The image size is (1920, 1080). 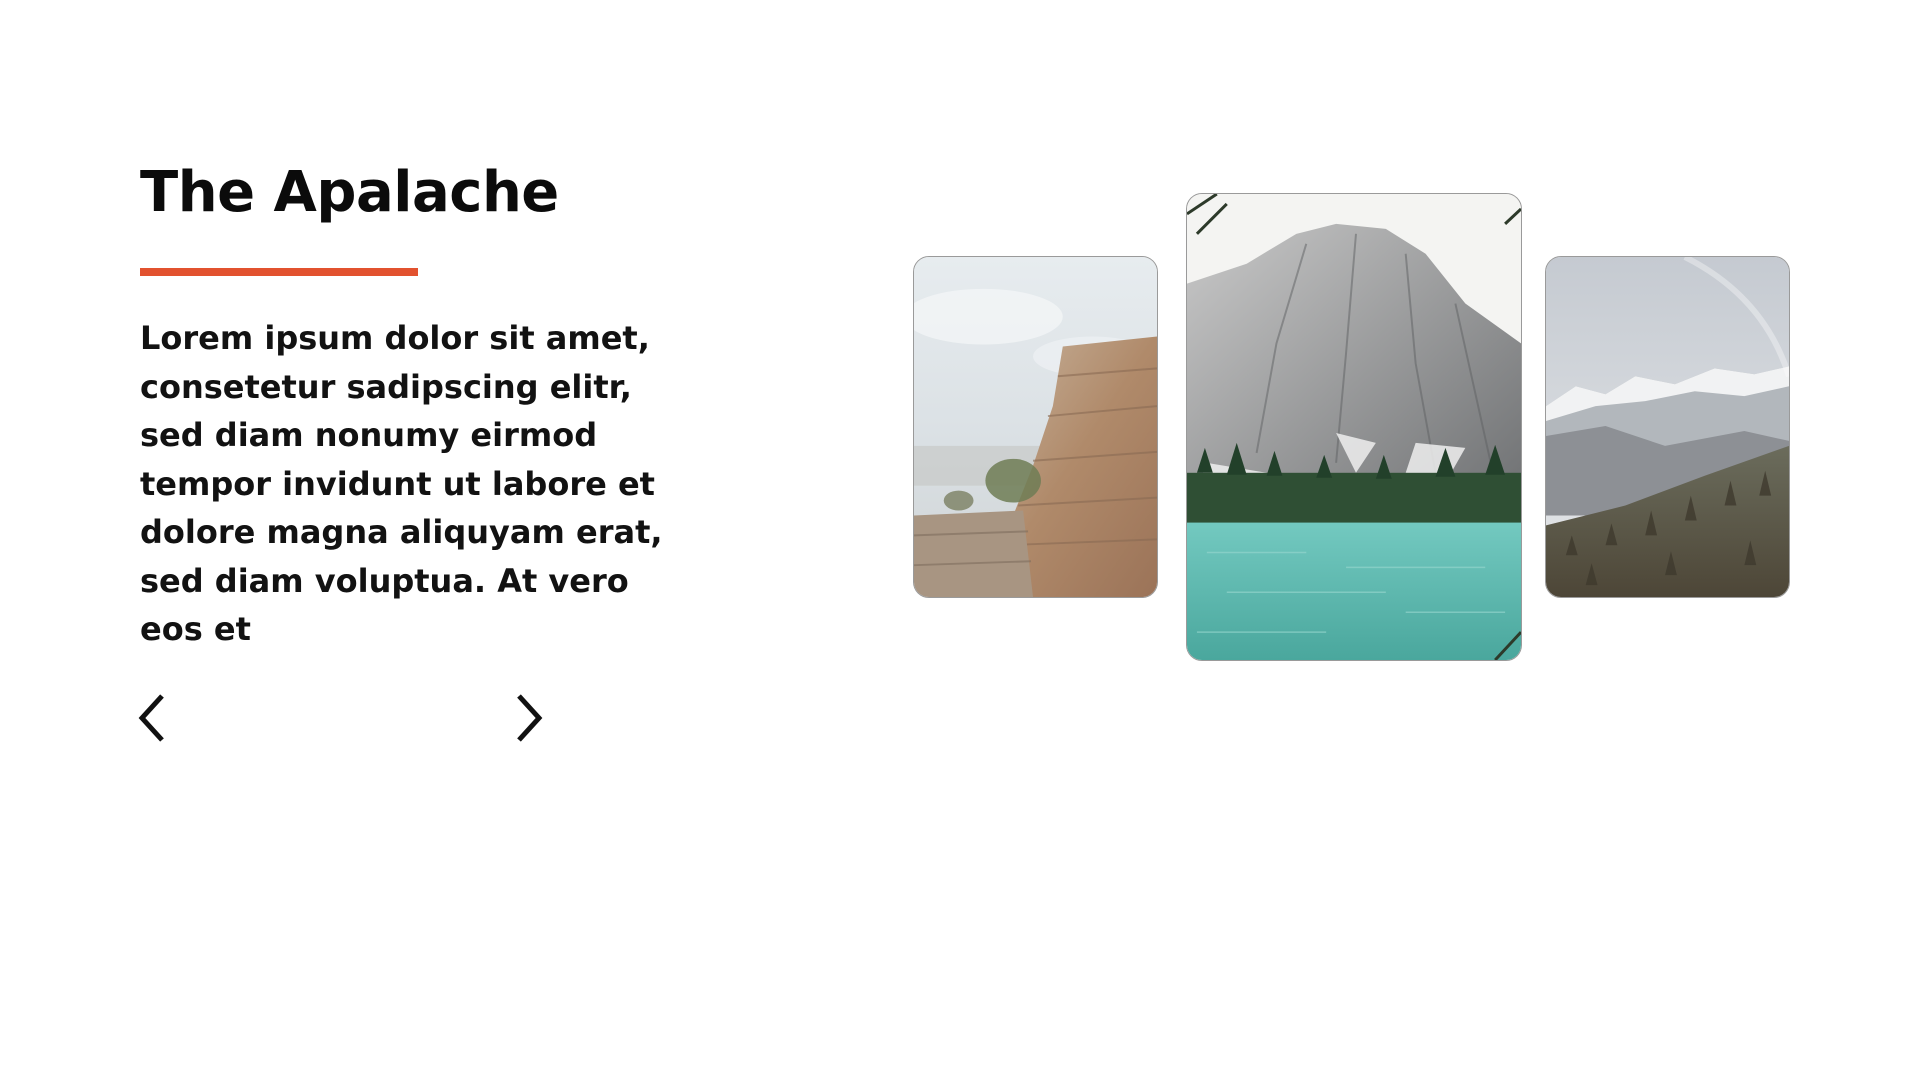 I want to click on gallery-card-mountain-lake, so click(x=1354, y=427).